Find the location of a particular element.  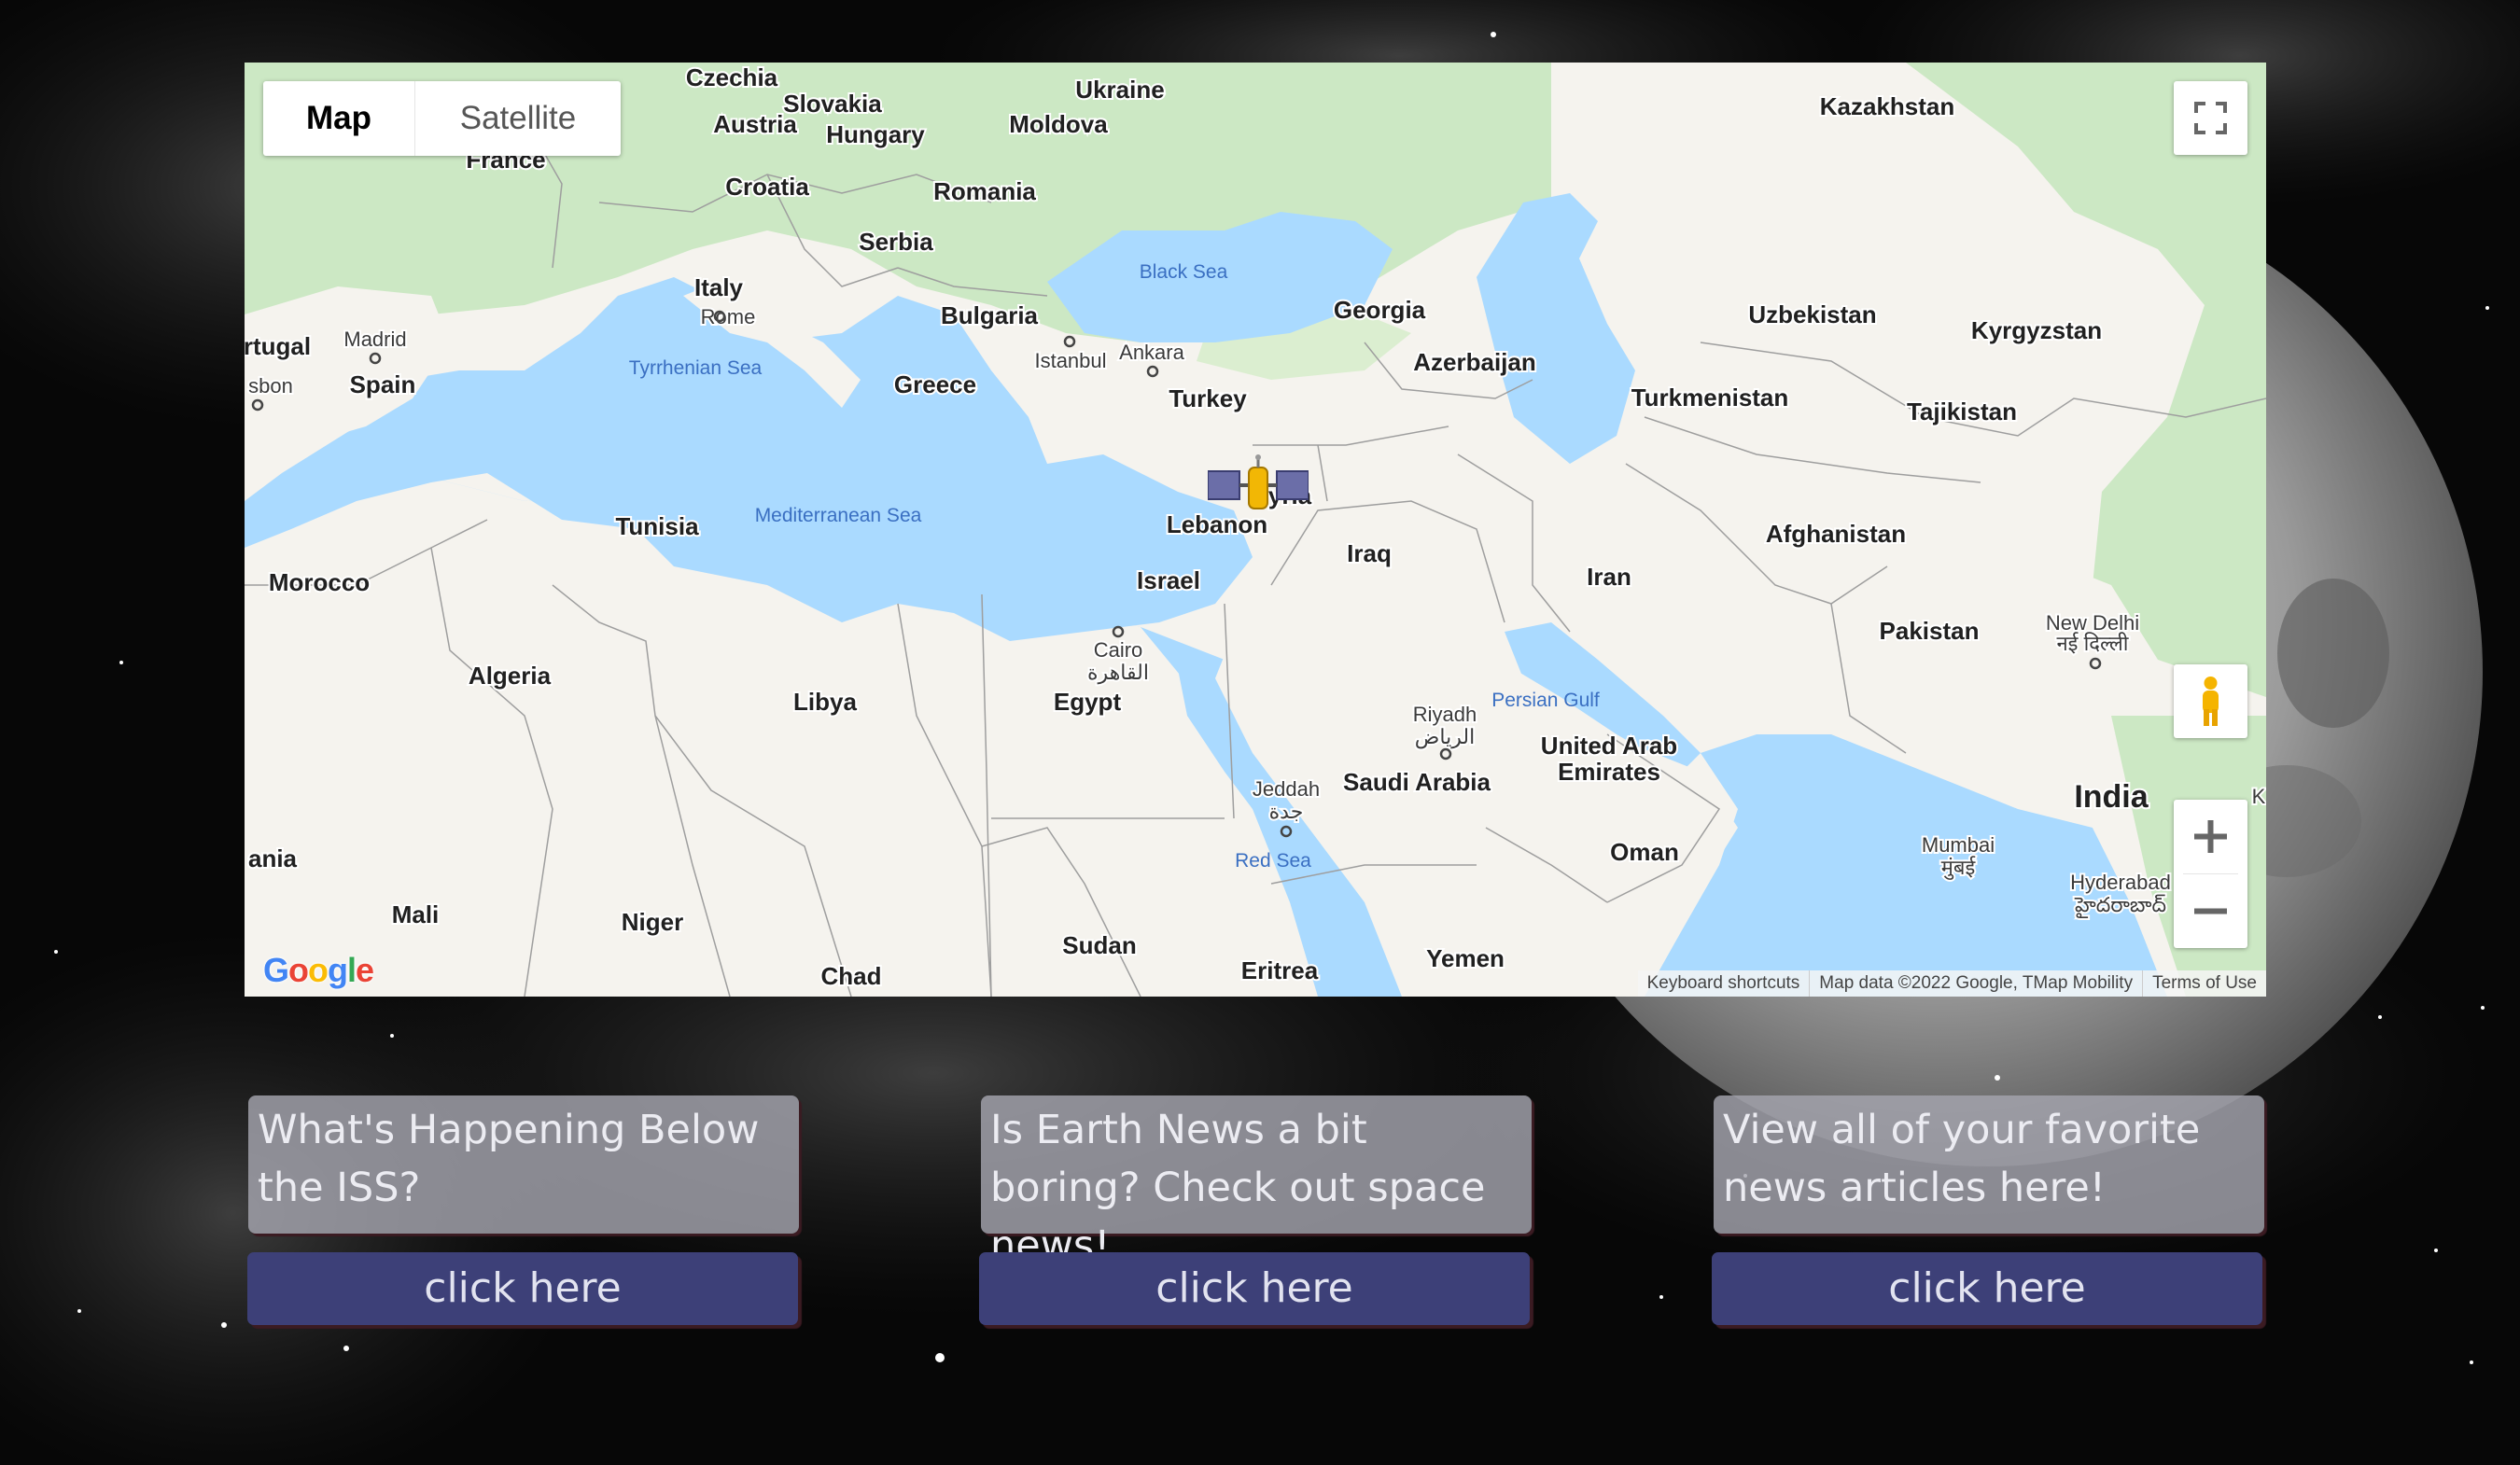

label-moldova: Moldova is located at coordinates (1058, 124).